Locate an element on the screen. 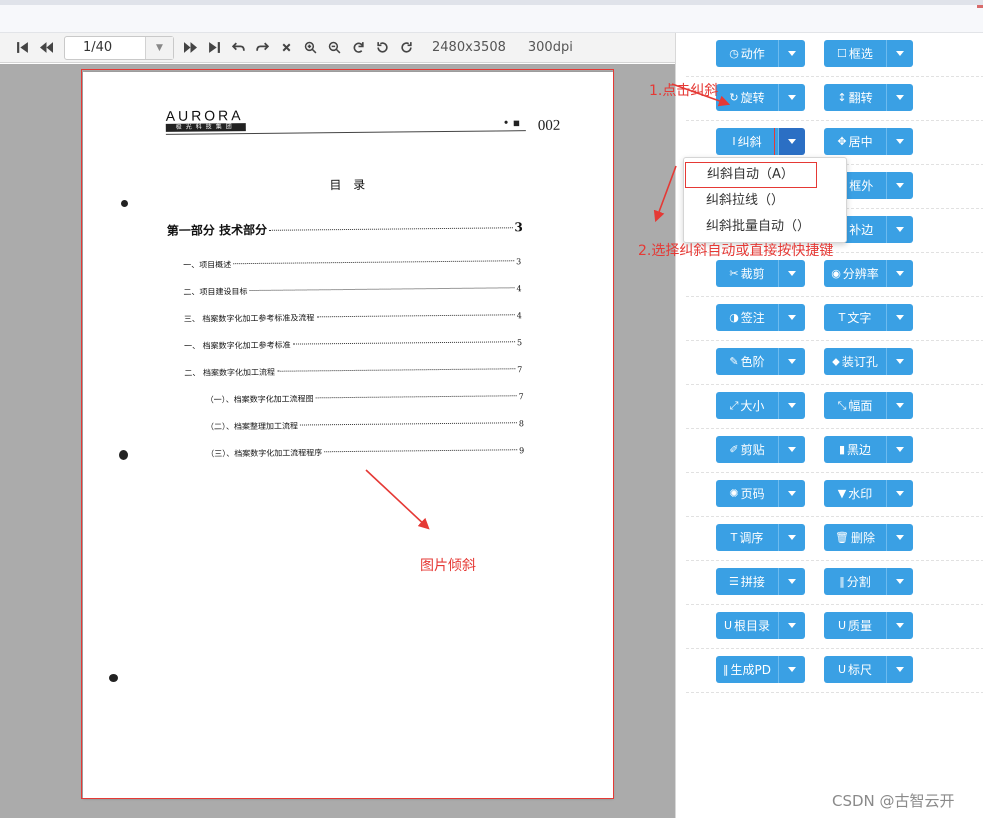  deskew-dropdown-toggle is located at coordinates (789, 141).